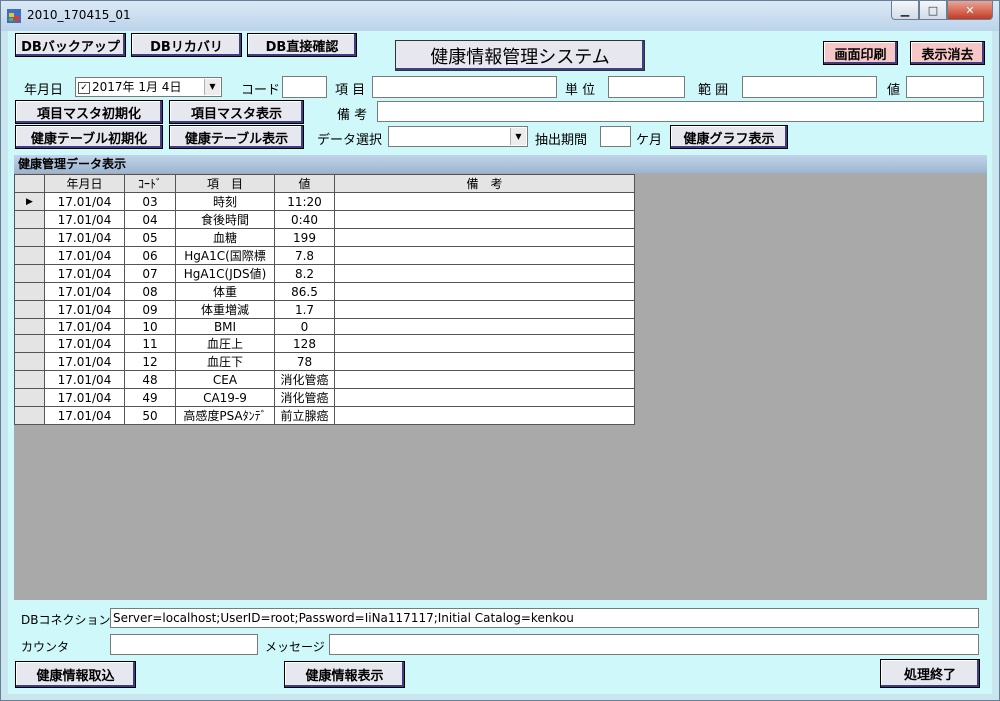 This screenshot has height=701, width=1000. I want to click on counter-field, so click(184, 644).